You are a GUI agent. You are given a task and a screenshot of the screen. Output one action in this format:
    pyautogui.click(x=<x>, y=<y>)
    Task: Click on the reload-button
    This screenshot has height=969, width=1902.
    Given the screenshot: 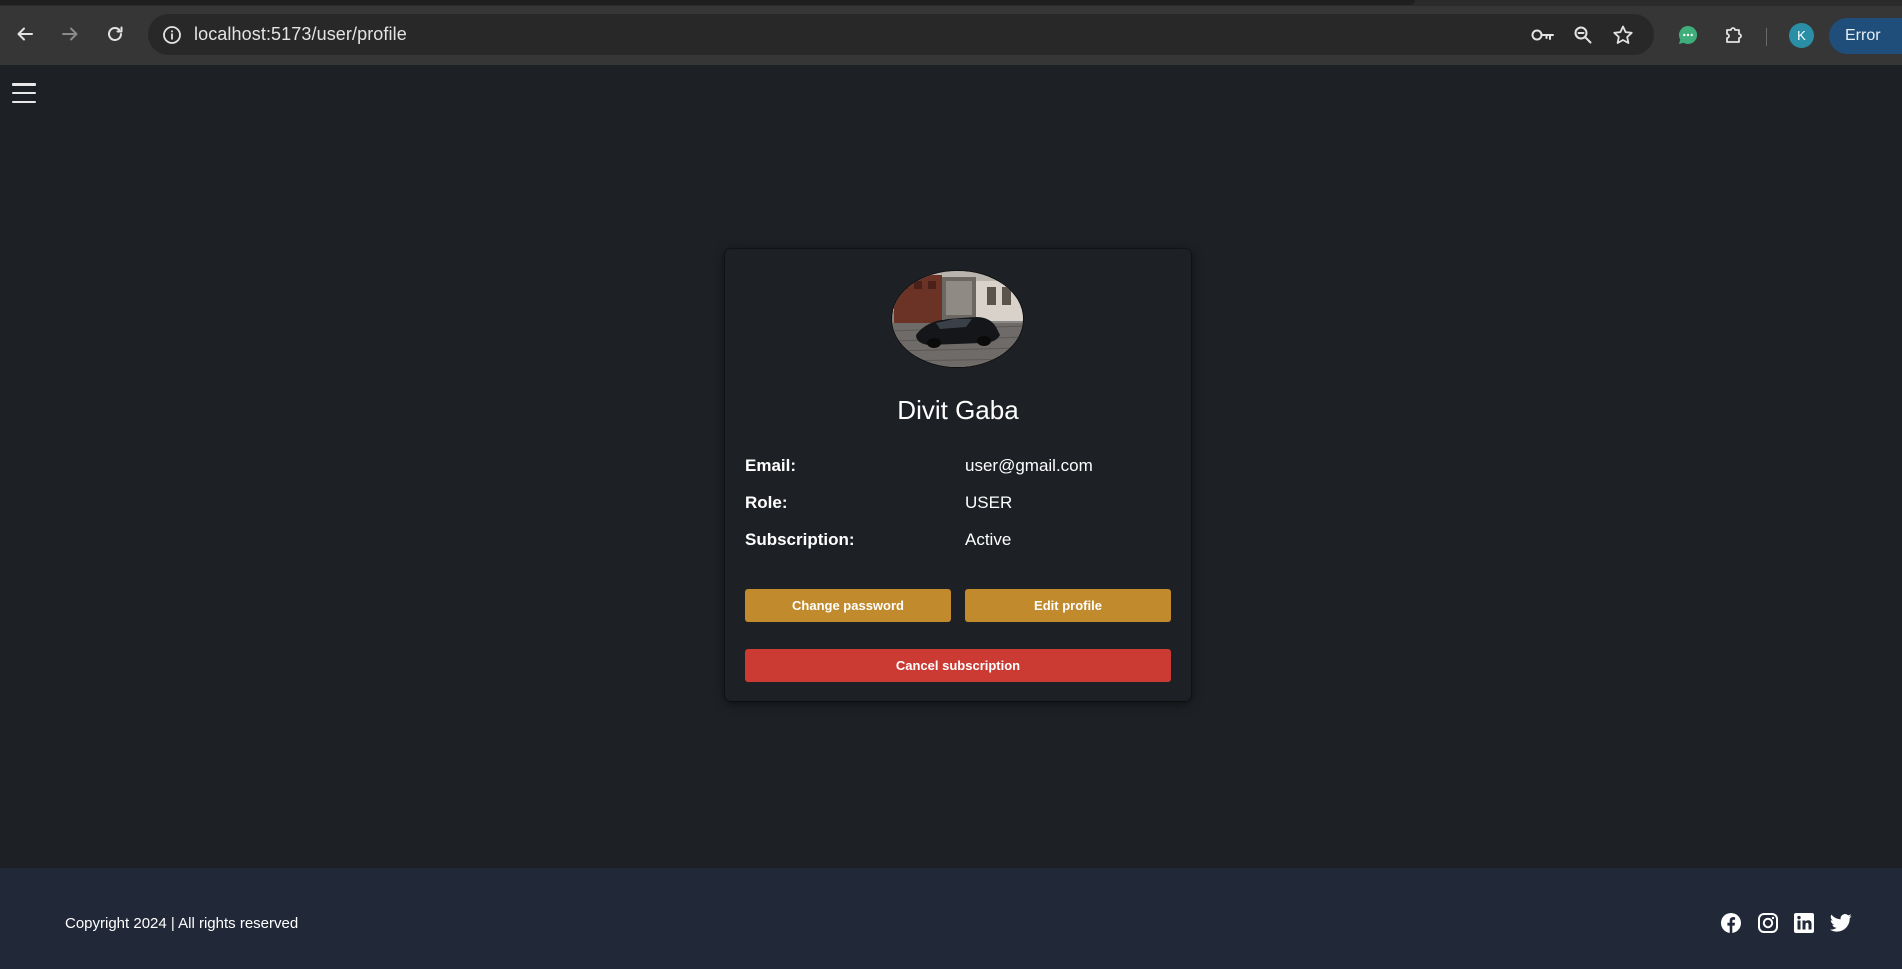 What is the action you would take?
    pyautogui.click(x=115, y=34)
    